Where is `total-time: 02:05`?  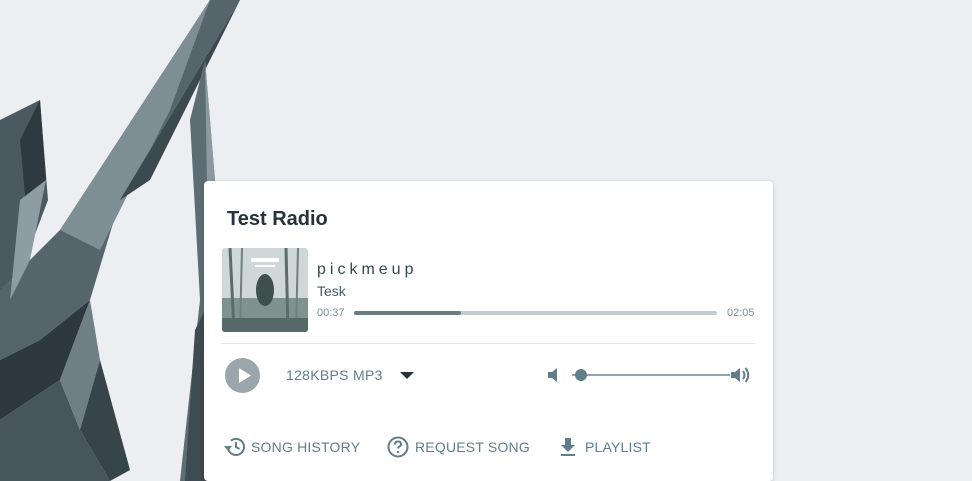
total-time: 02:05 is located at coordinates (741, 313).